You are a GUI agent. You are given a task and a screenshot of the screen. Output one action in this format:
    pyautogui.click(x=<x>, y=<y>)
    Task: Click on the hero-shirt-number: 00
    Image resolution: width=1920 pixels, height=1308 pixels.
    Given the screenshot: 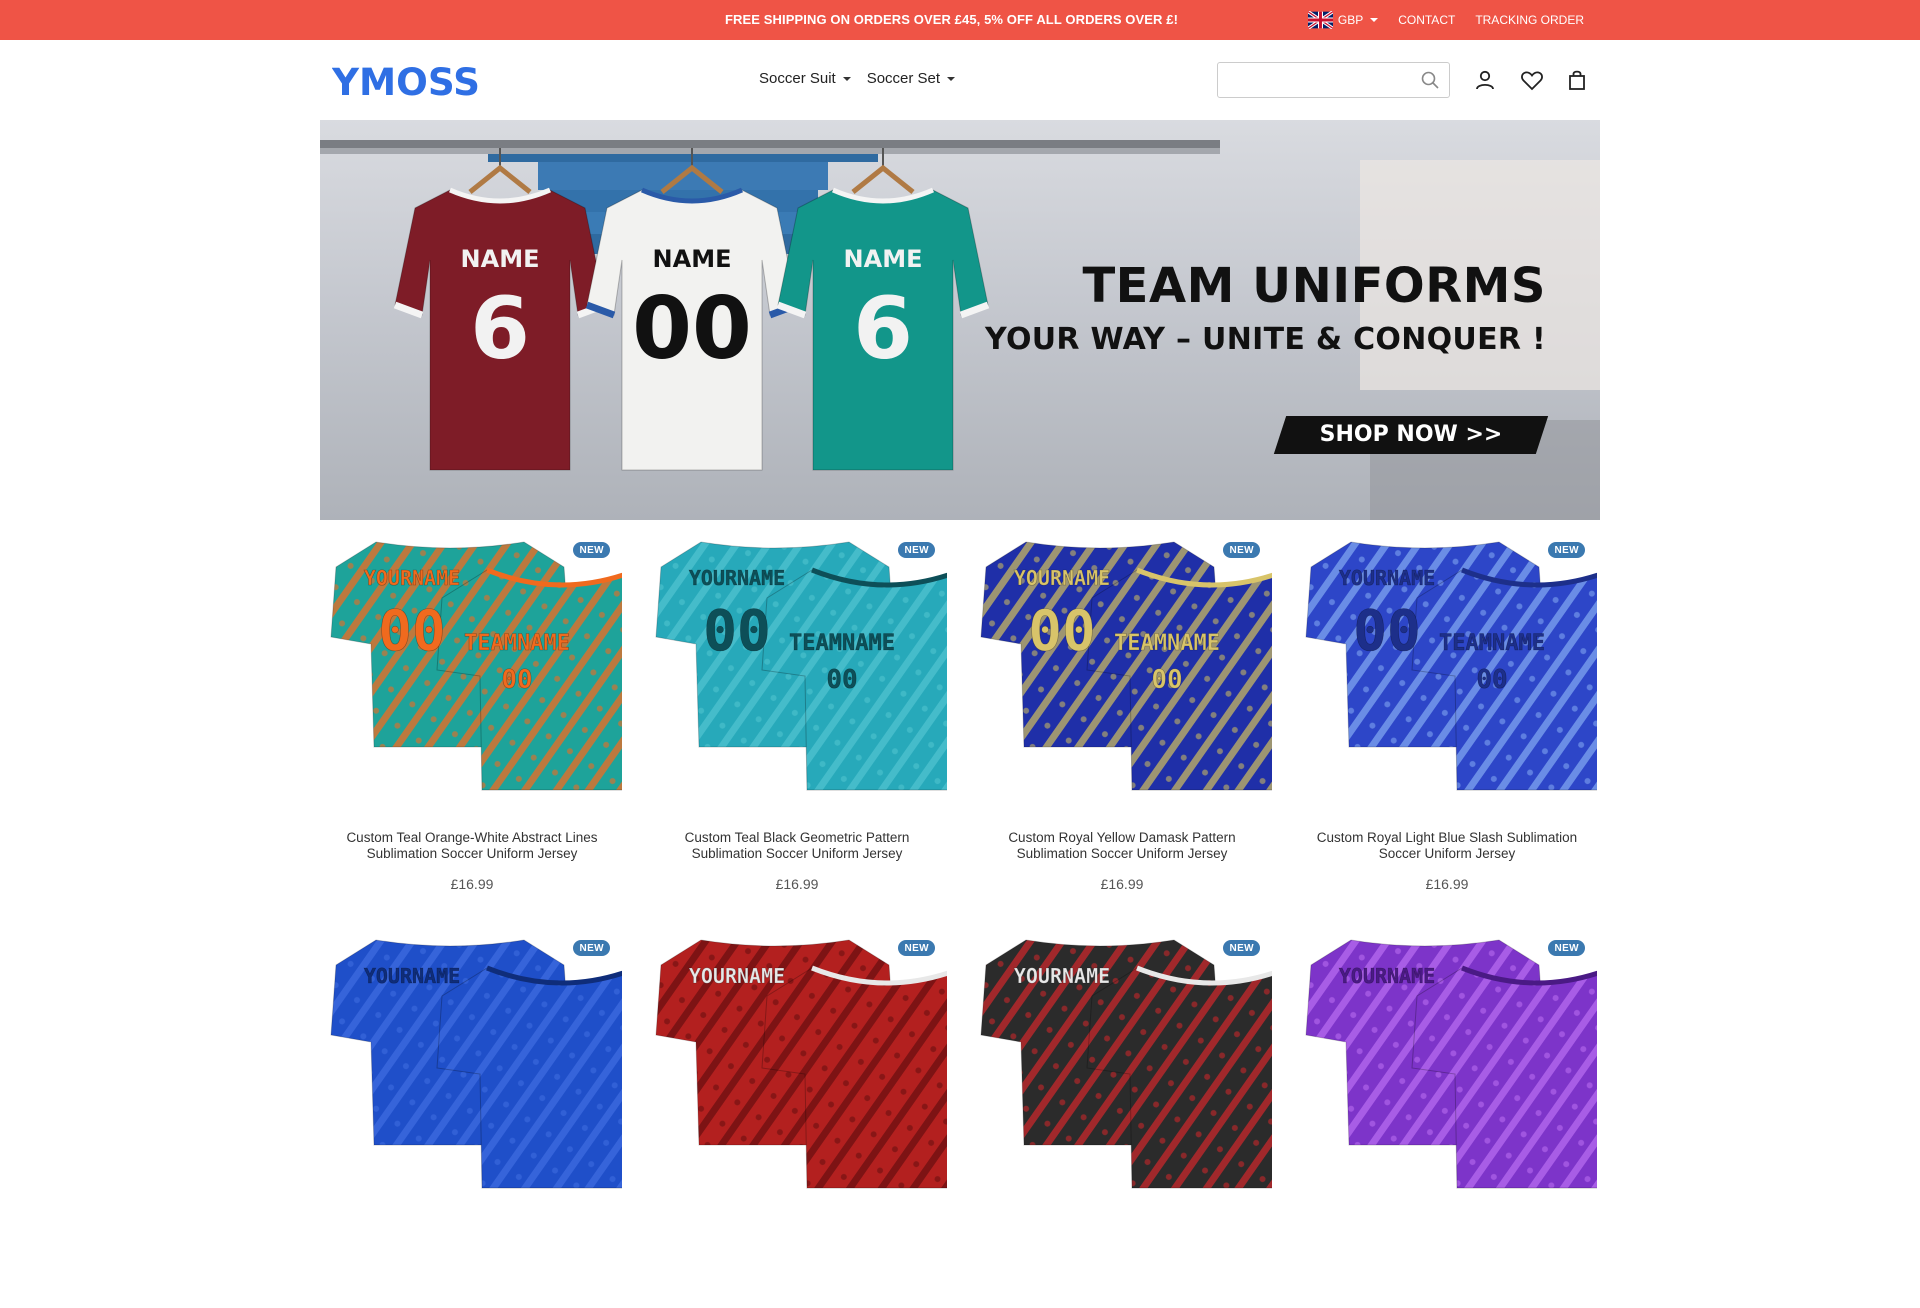 What is the action you would take?
    pyautogui.click(x=692, y=329)
    